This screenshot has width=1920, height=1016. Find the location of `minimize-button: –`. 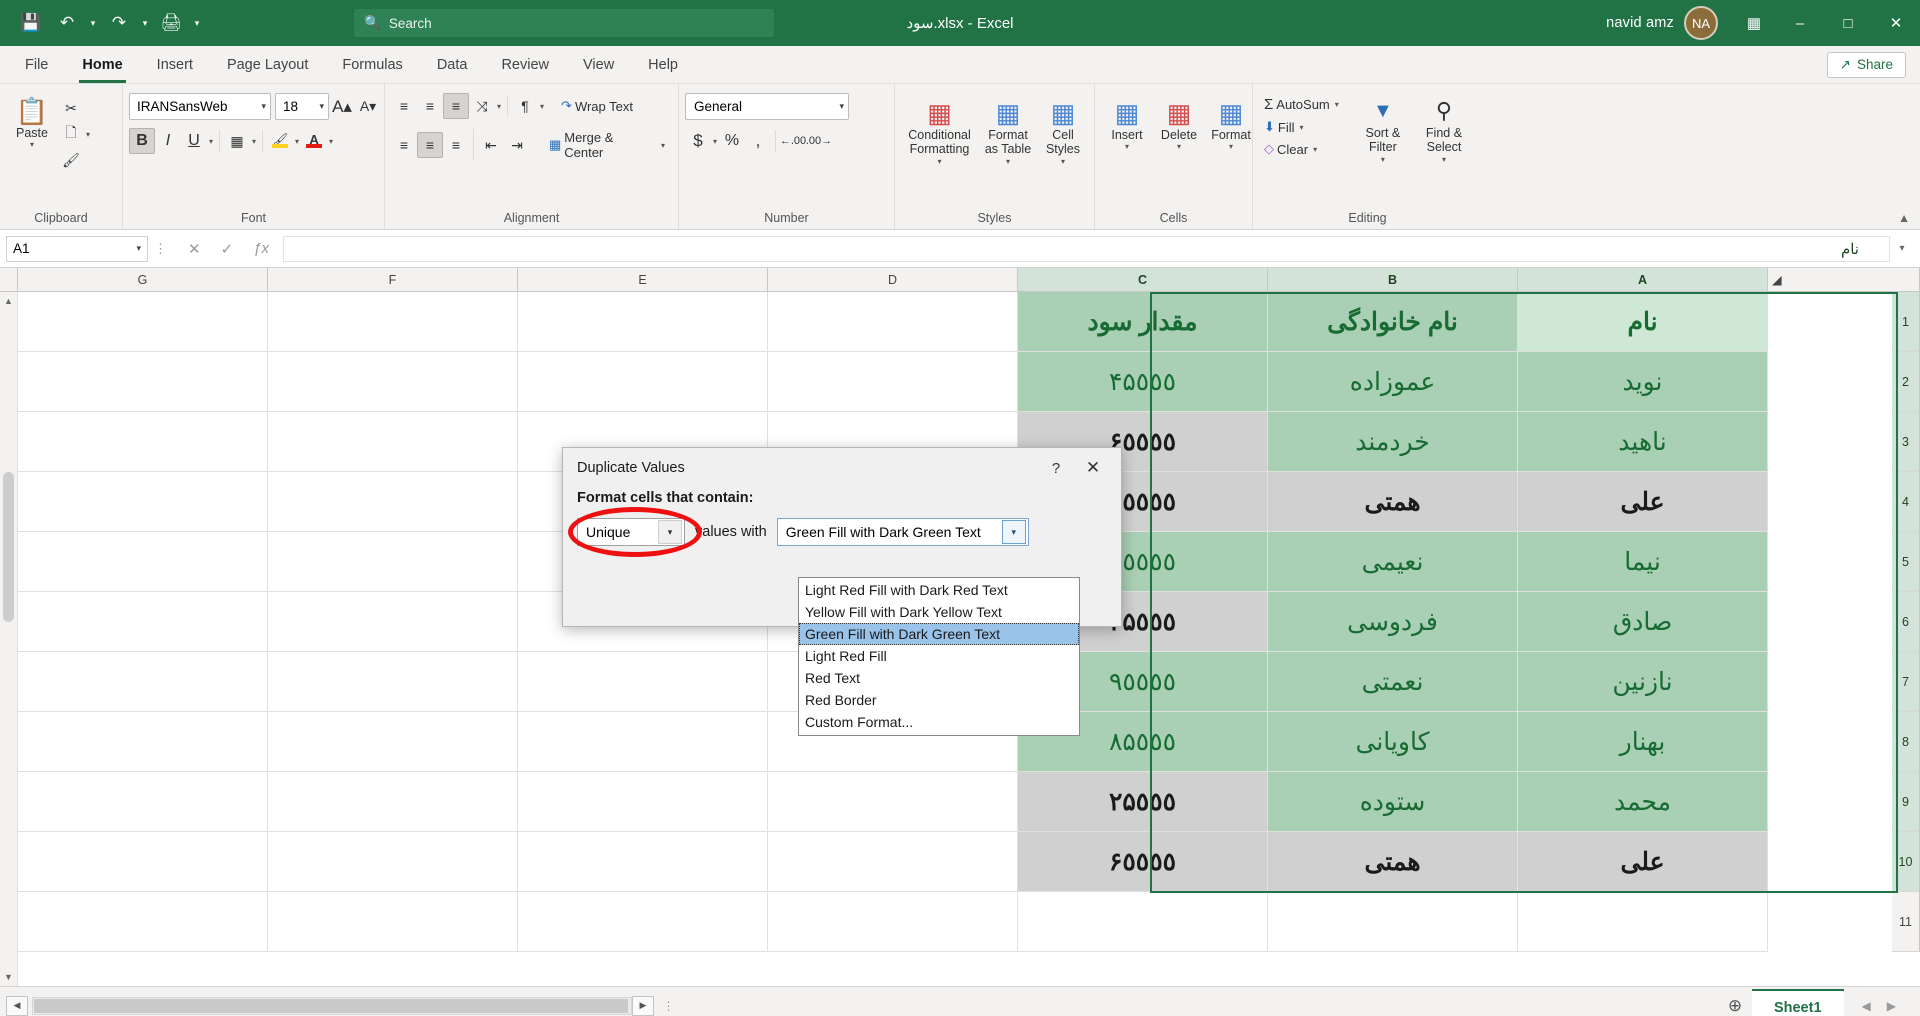

minimize-button: – is located at coordinates (1800, 23).